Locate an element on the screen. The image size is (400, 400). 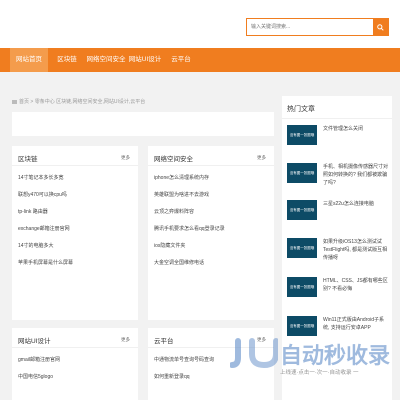
search-input is located at coordinates (310, 27).